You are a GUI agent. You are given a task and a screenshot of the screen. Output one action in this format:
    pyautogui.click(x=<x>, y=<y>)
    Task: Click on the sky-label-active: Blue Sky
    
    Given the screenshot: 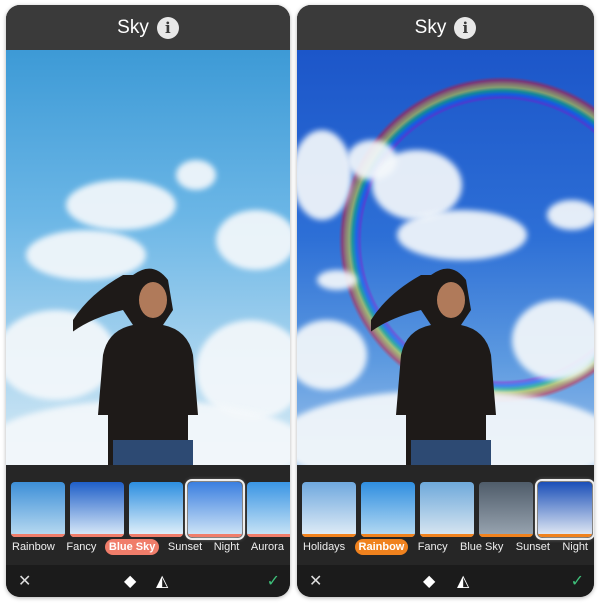 What is the action you would take?
    pyautogui.click(x=132, y=547)
    